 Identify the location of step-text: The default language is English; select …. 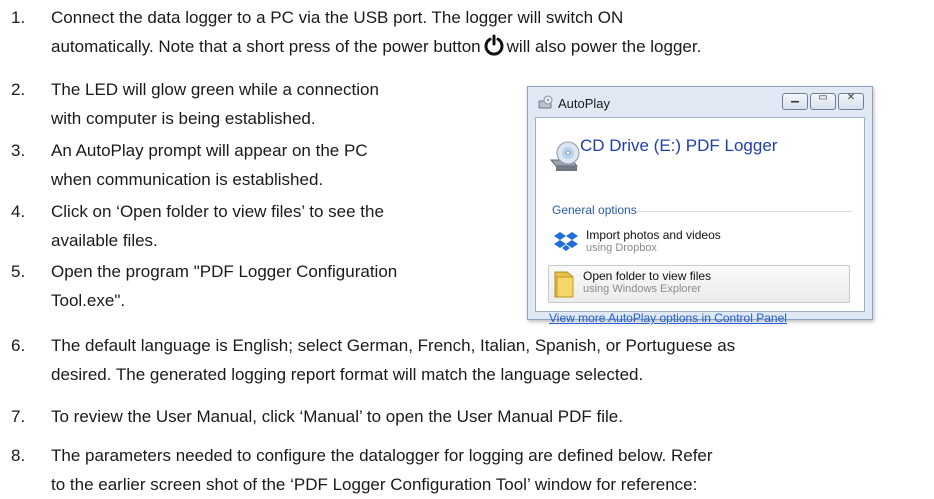
(491, 360).